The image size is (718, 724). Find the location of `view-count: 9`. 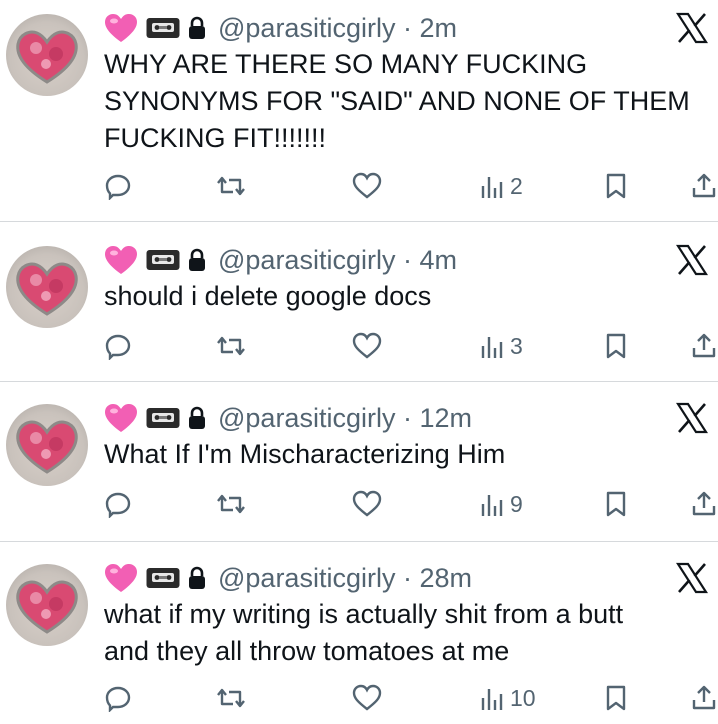

view-count: 9 is located at coordinates (516, 503).